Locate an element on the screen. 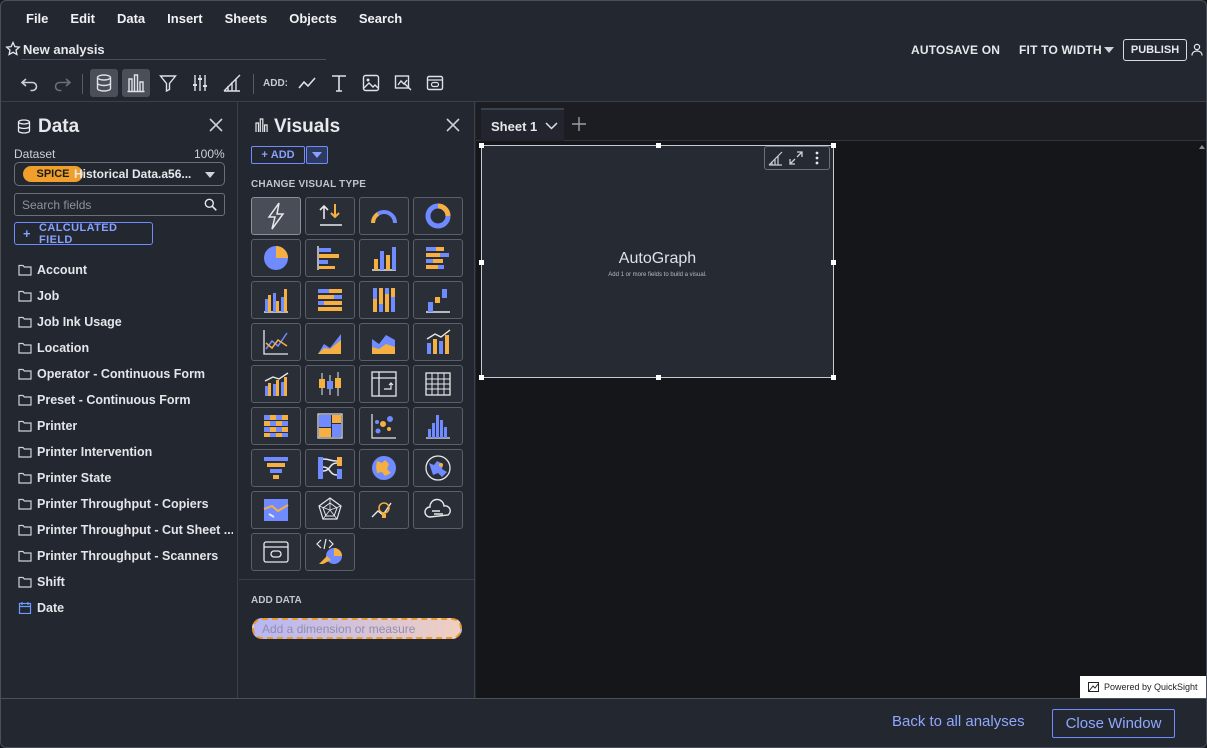  visual-type-vertical-bar is located at coordinates (384, 258).